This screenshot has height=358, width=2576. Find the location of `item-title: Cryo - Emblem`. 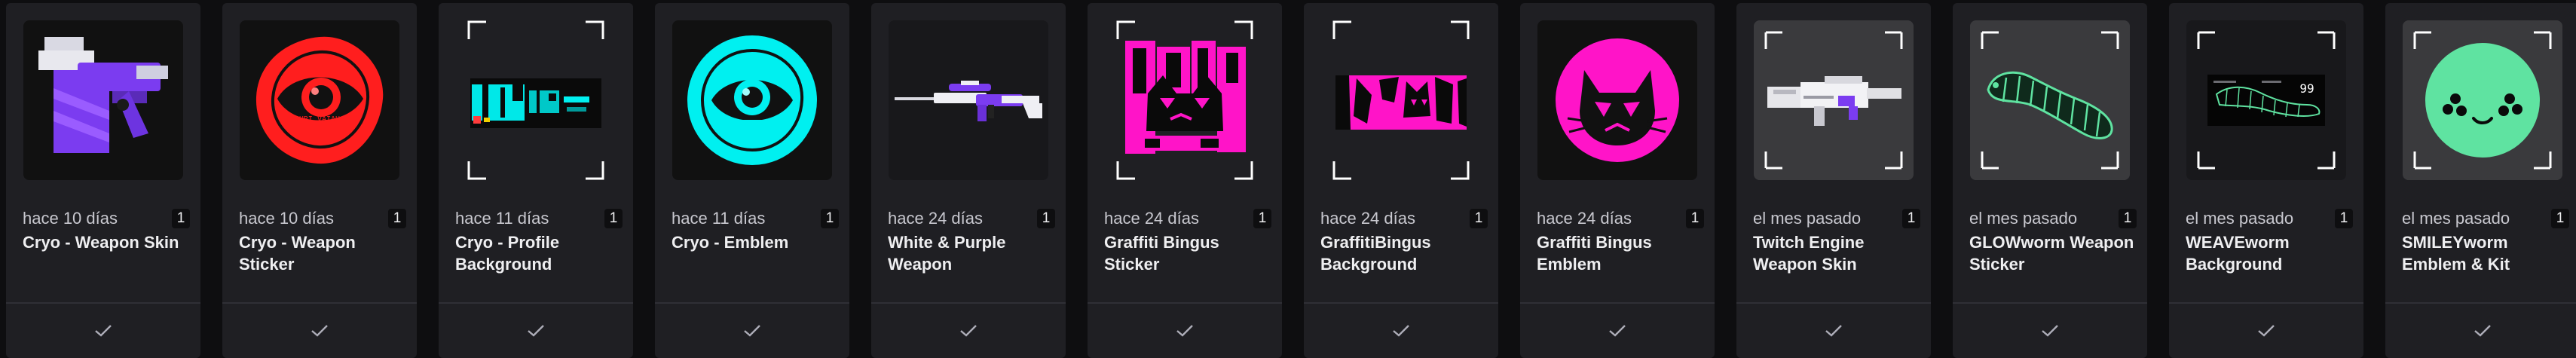

item-title: Cryo - Emblem is located at coordinates (730, 242).